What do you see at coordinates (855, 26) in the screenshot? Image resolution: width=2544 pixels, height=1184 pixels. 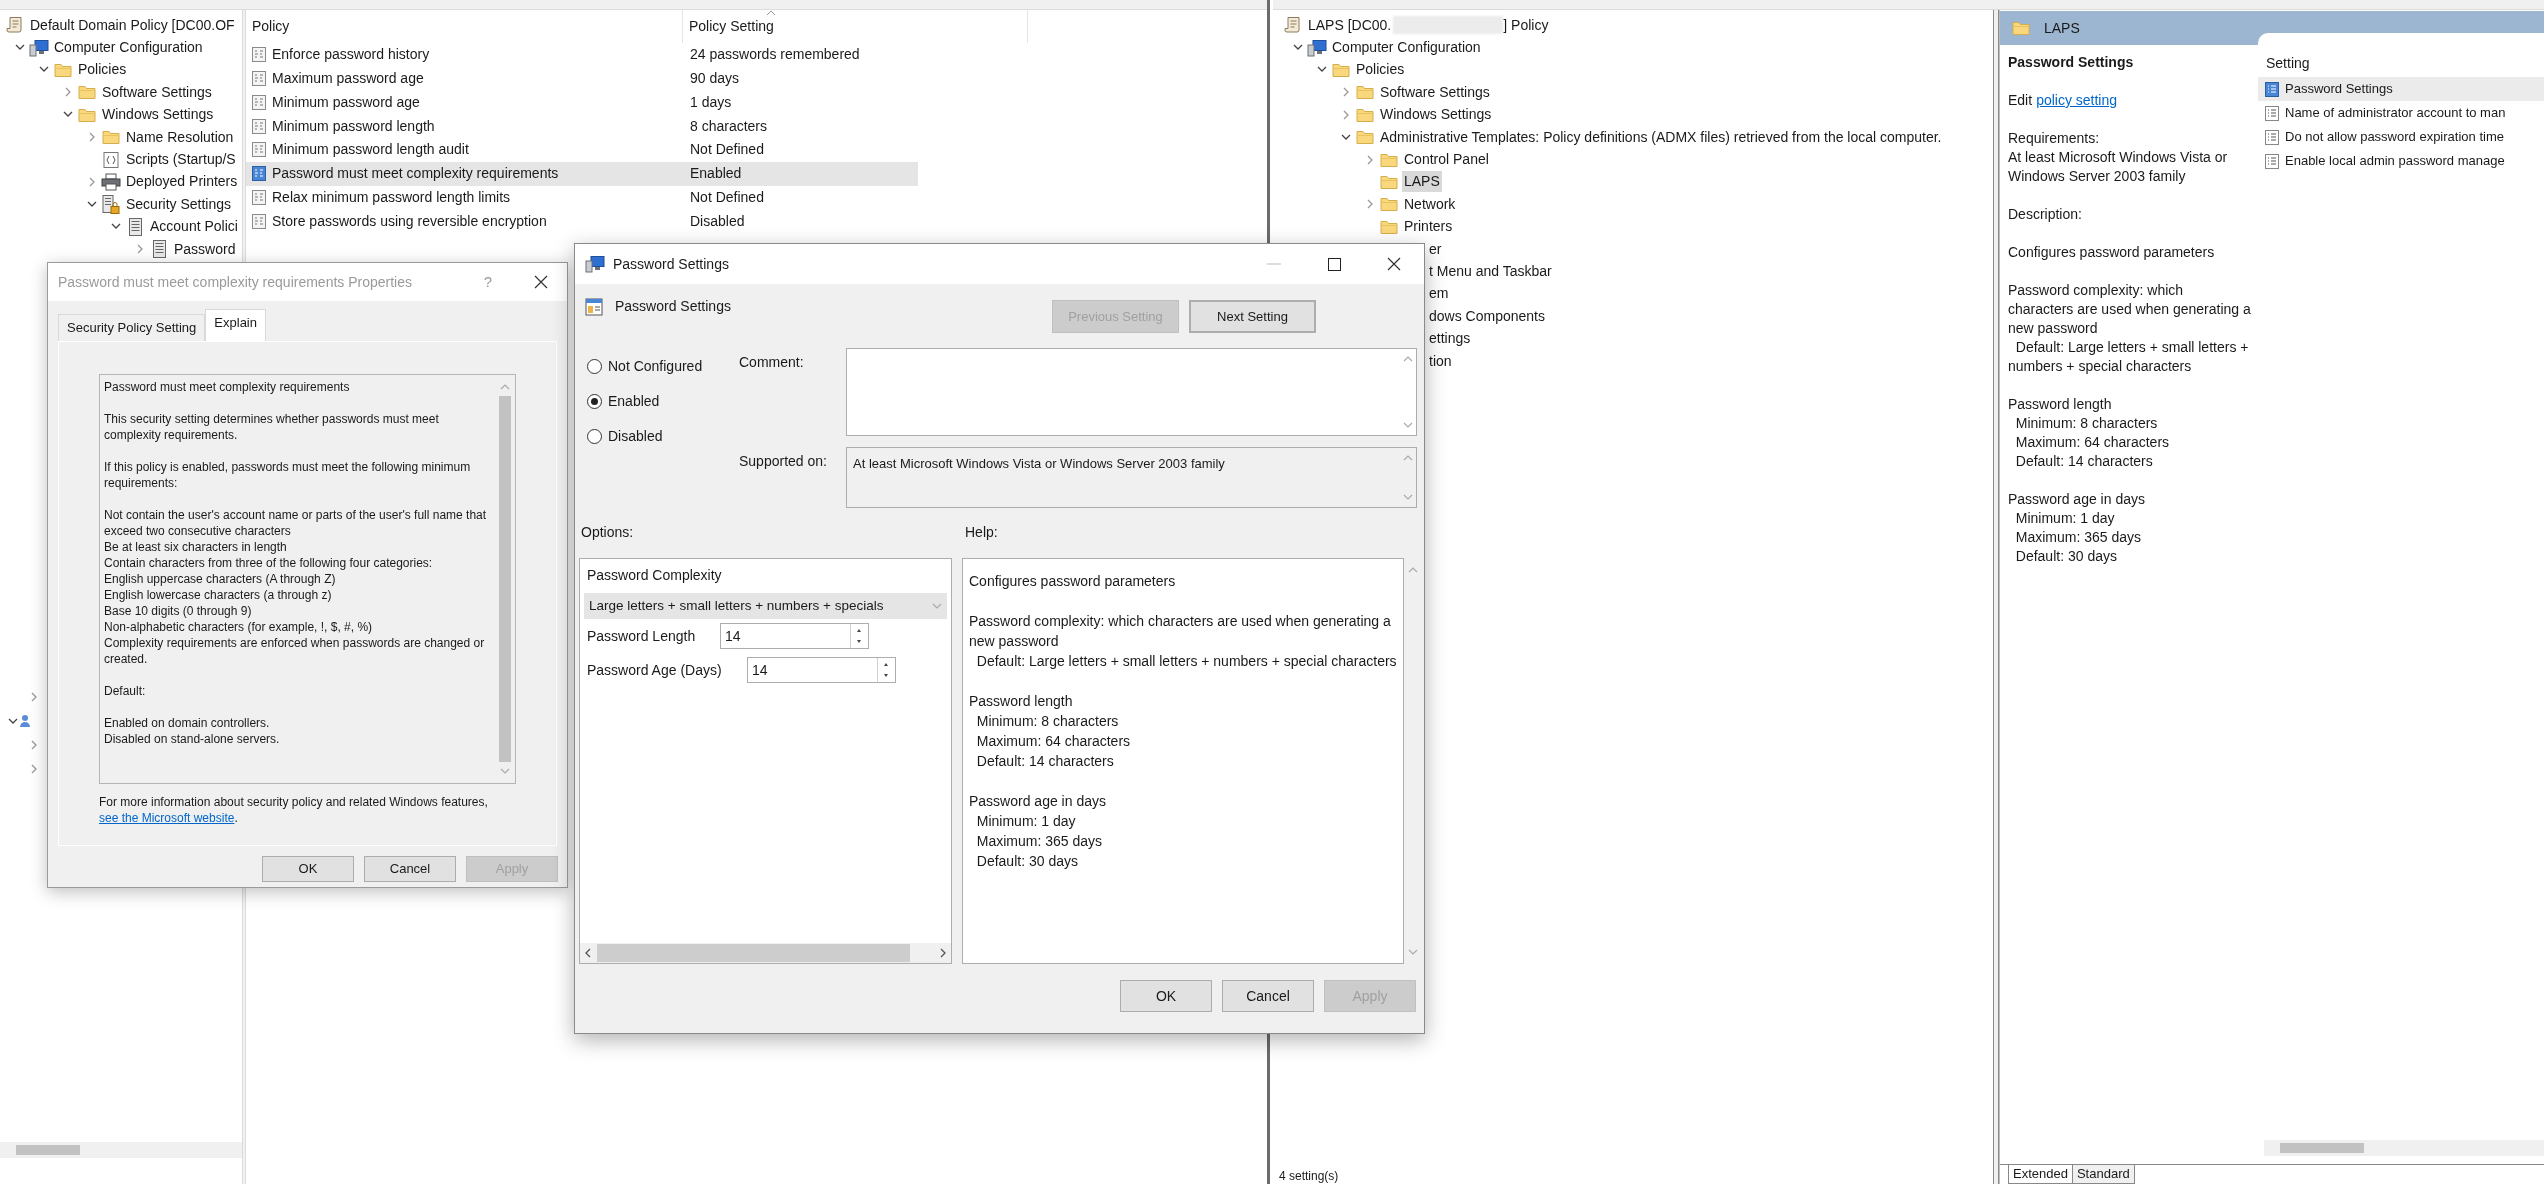 I see `column-header: Policy Setting` at bounding box center [855, 26].